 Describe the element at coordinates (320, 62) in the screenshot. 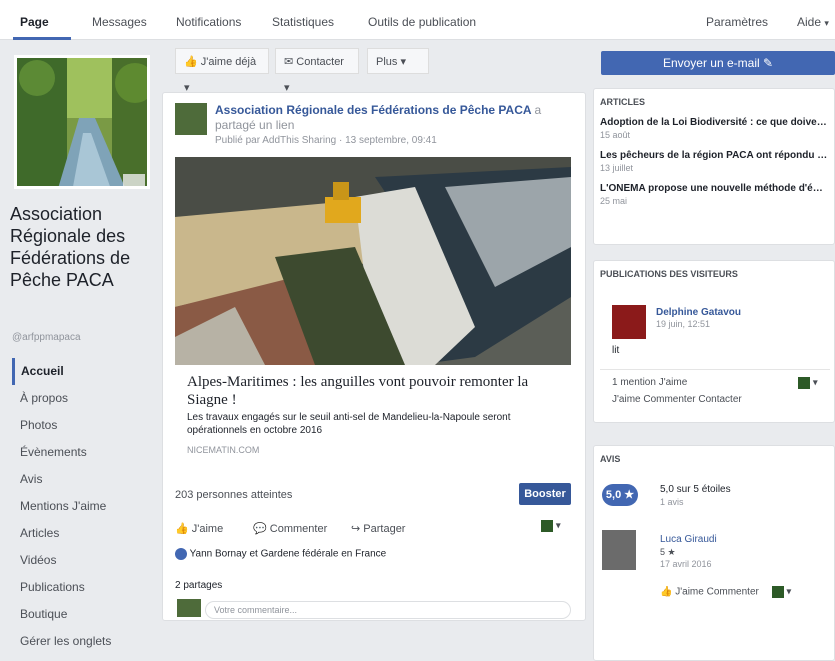

I see `contact-label: Contacter` at that location.